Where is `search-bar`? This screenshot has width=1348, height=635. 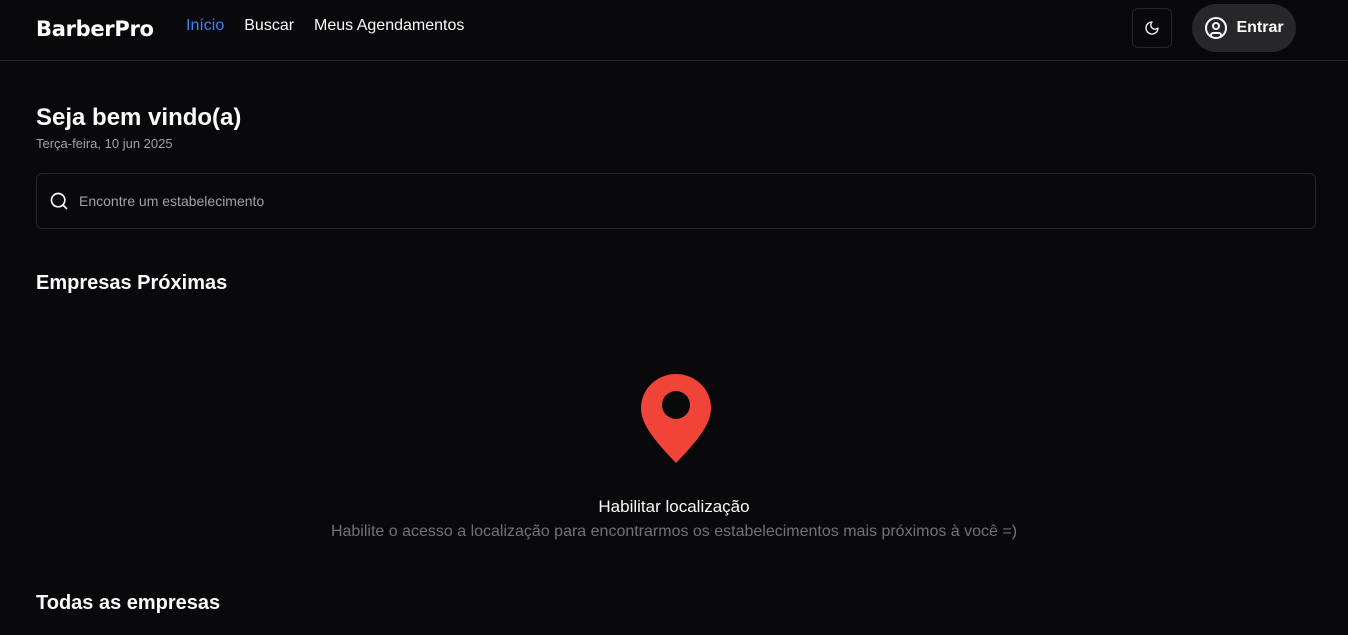 search-bar is located at coordinates (676, 201).